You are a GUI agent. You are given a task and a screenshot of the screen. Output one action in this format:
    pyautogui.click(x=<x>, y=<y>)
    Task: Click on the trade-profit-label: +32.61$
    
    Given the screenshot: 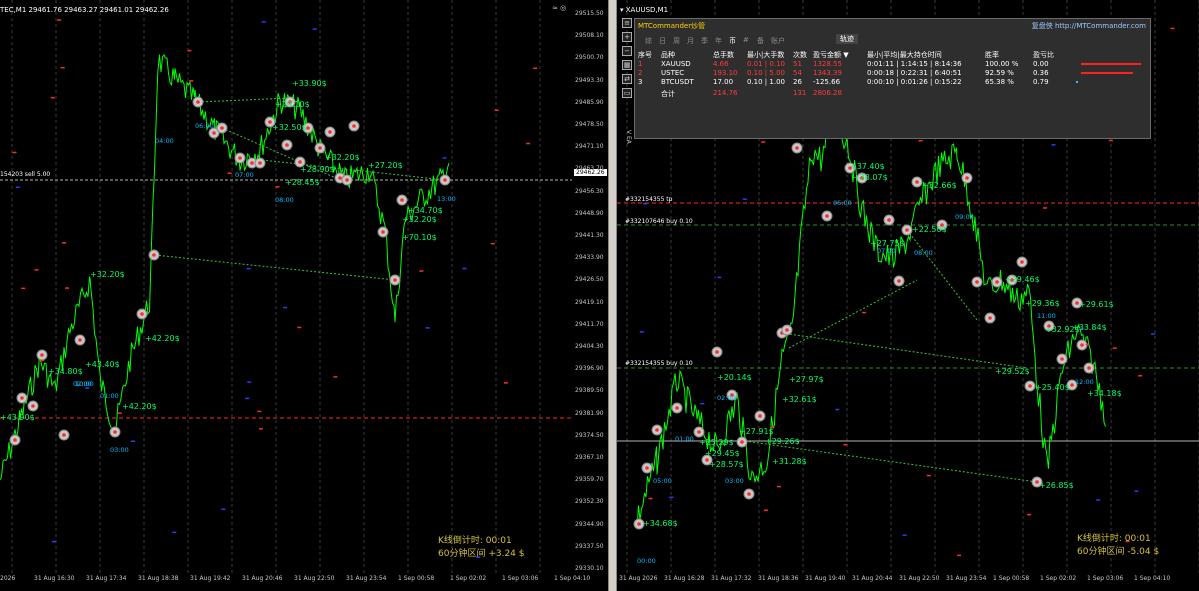 What is the action you would take?
    pyautogui.click(x=799, y=399)
    